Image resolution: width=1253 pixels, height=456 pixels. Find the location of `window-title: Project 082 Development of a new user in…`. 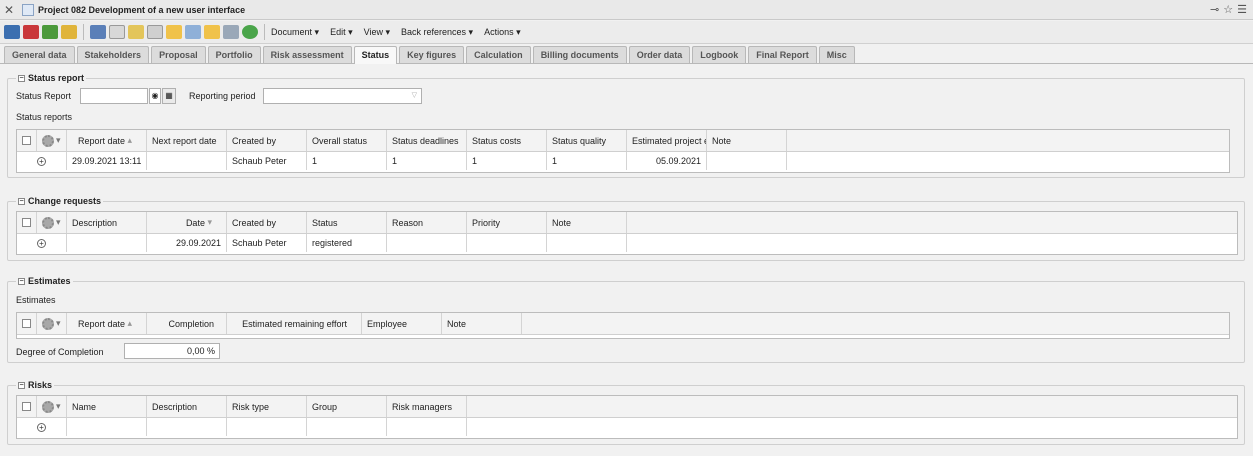

window-title: Project 082 Development of a new user in… is located at coordinates (142, 9).